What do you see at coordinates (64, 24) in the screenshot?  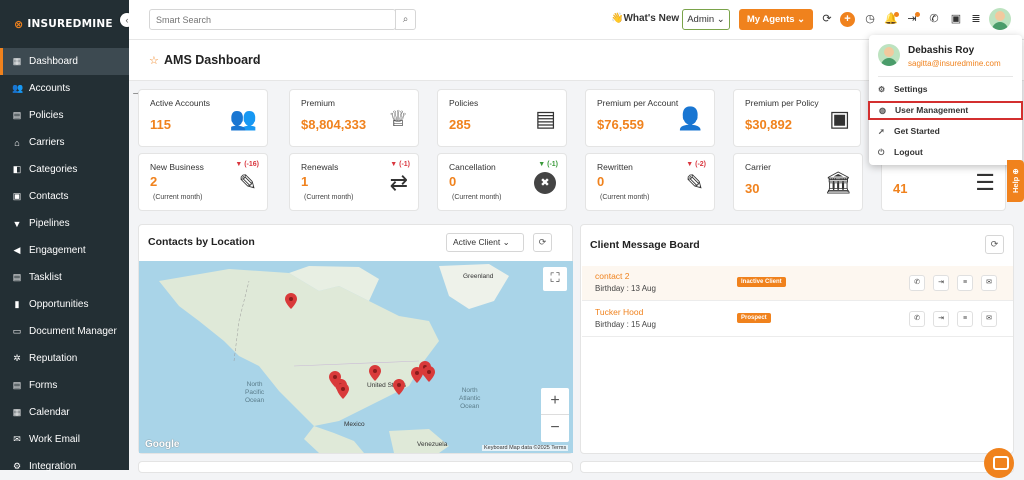 I see `brand-logo: ⊗ INSUREDMINE` at bounding box center [64, 24].